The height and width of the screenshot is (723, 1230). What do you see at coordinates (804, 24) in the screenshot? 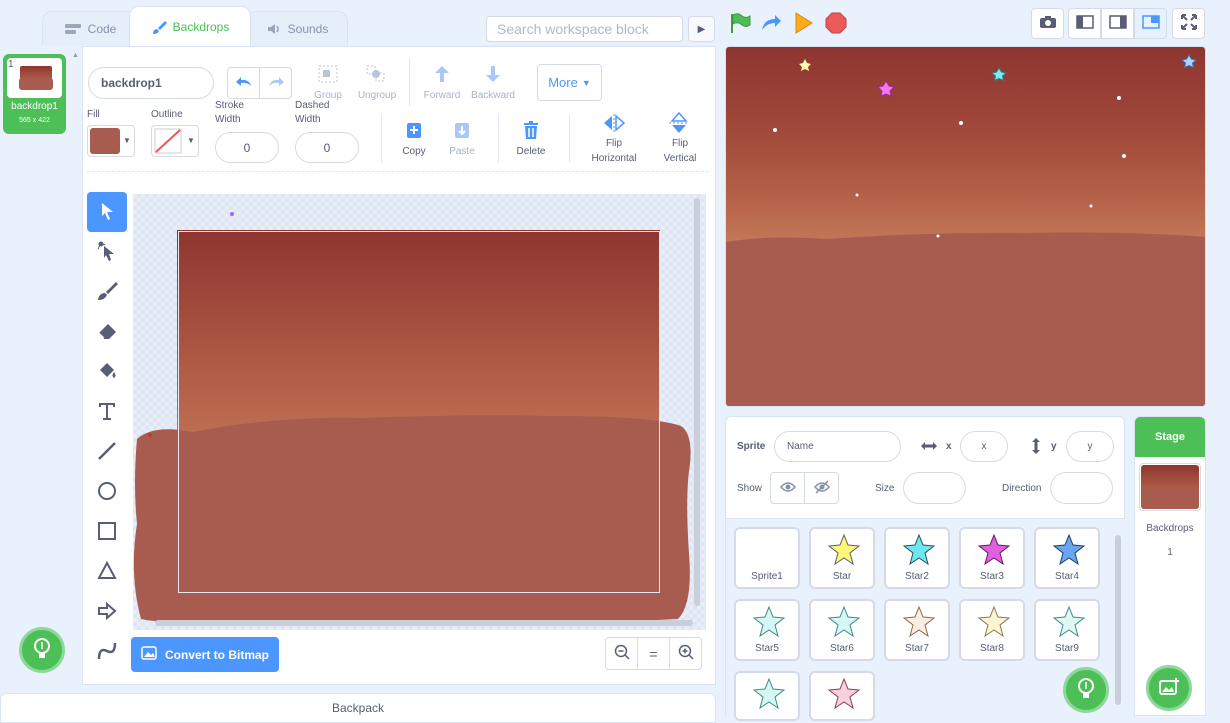
I see `play-icon` at bounding box center [804, 24].